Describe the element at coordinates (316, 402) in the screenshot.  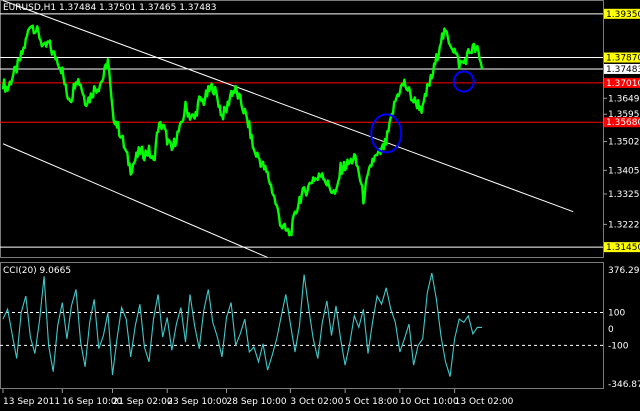
I see `time-axis-label-5: 3 Oct 02:00` at that location.